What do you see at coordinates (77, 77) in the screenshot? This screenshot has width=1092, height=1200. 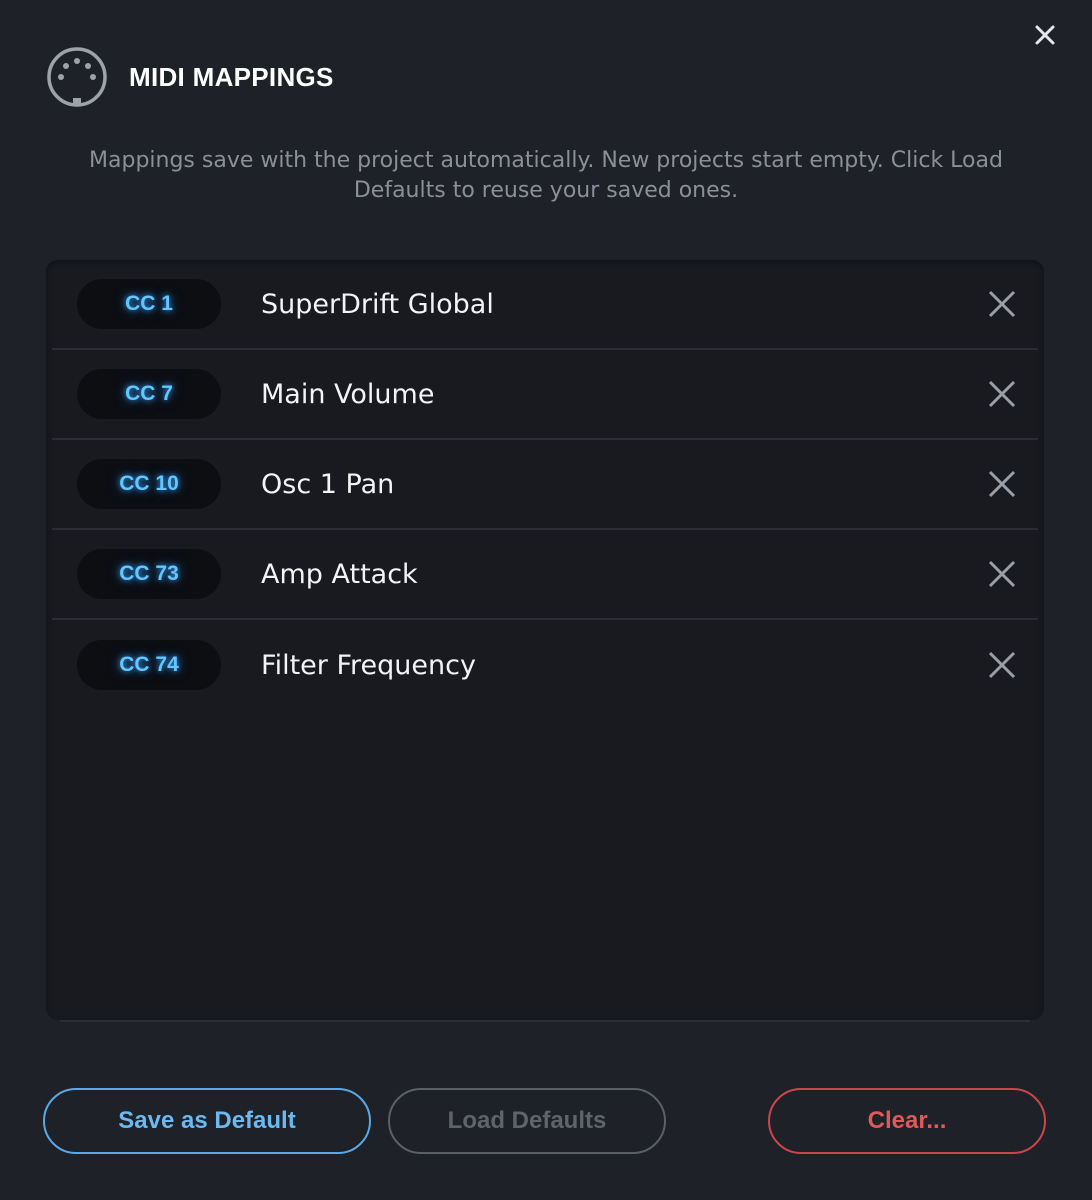 I see `midi-connector-icon` at bounding box center [77, 77].